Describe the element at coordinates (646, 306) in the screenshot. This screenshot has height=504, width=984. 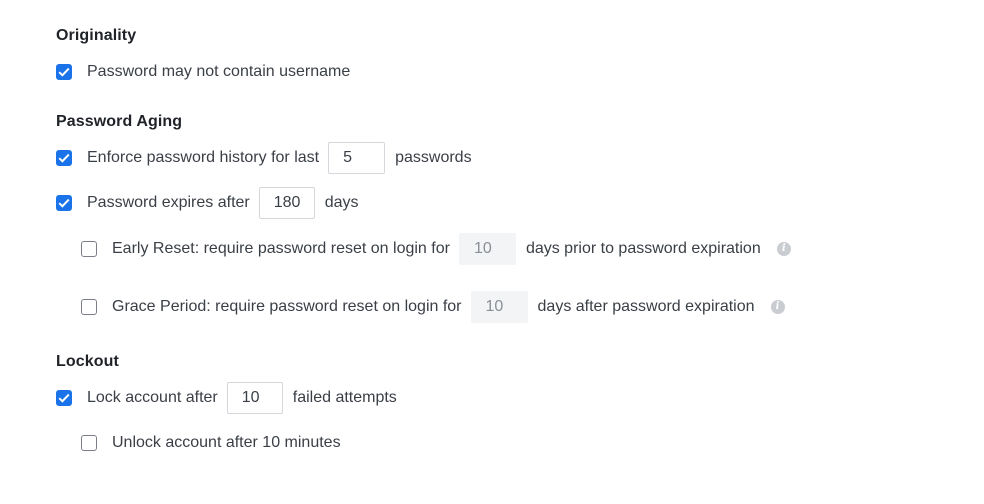
I see `label-grace-period-suffix: days after password expiration` at that location.